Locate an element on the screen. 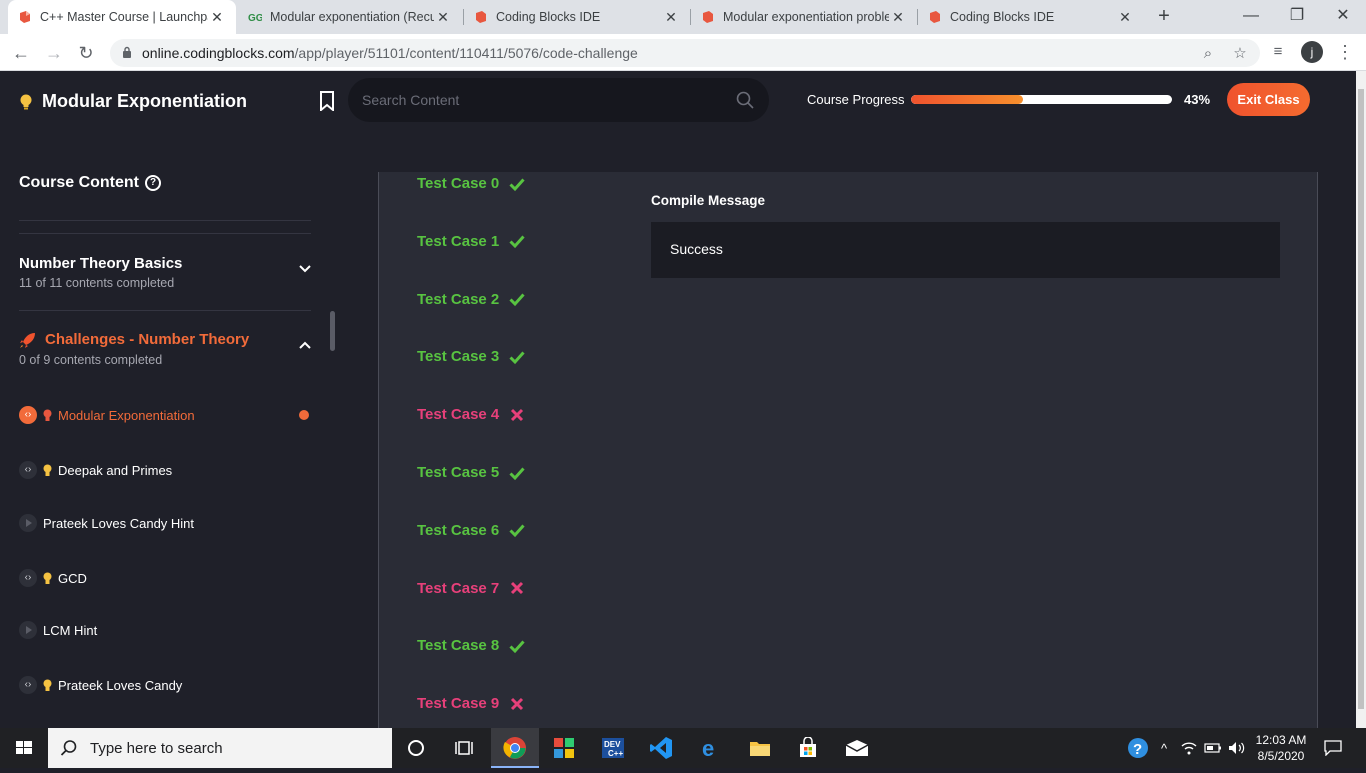  page-scrollbar-thumb is located at coordinates (1361, 399).